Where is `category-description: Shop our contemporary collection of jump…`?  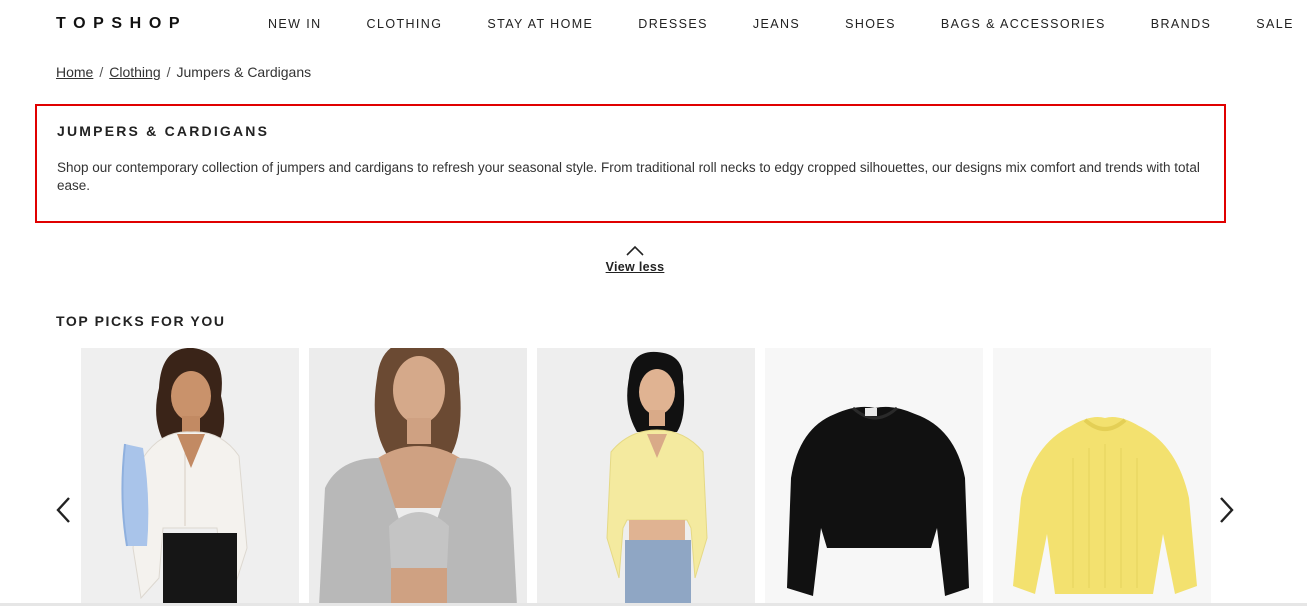
category-description: Shop our contemporary collection of jump… is located at coordinates (628, 176).